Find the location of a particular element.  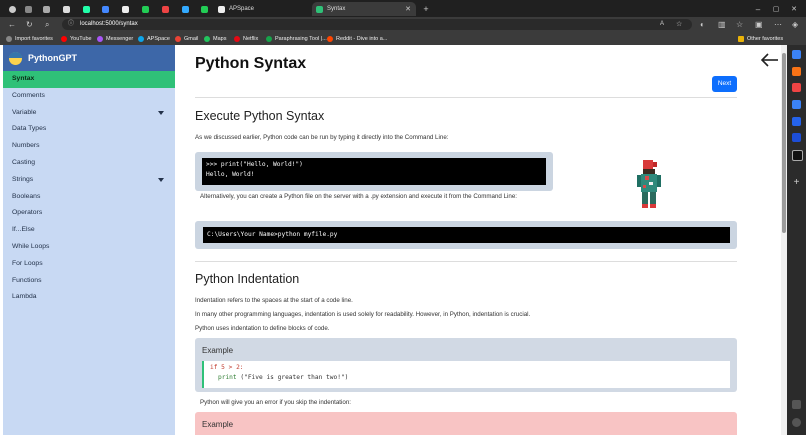

sidebar-item-functions: Functions is located at coordinates (89, 281).